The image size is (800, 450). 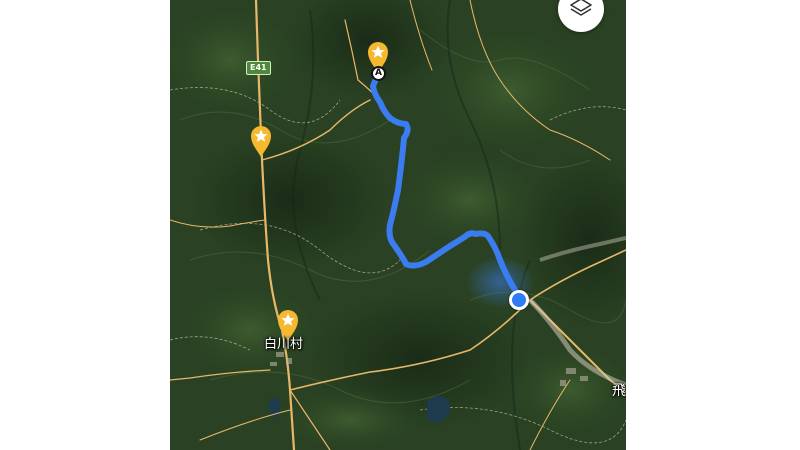 I want to click on place-label-edge: 飛, so click(x=619, y=391).